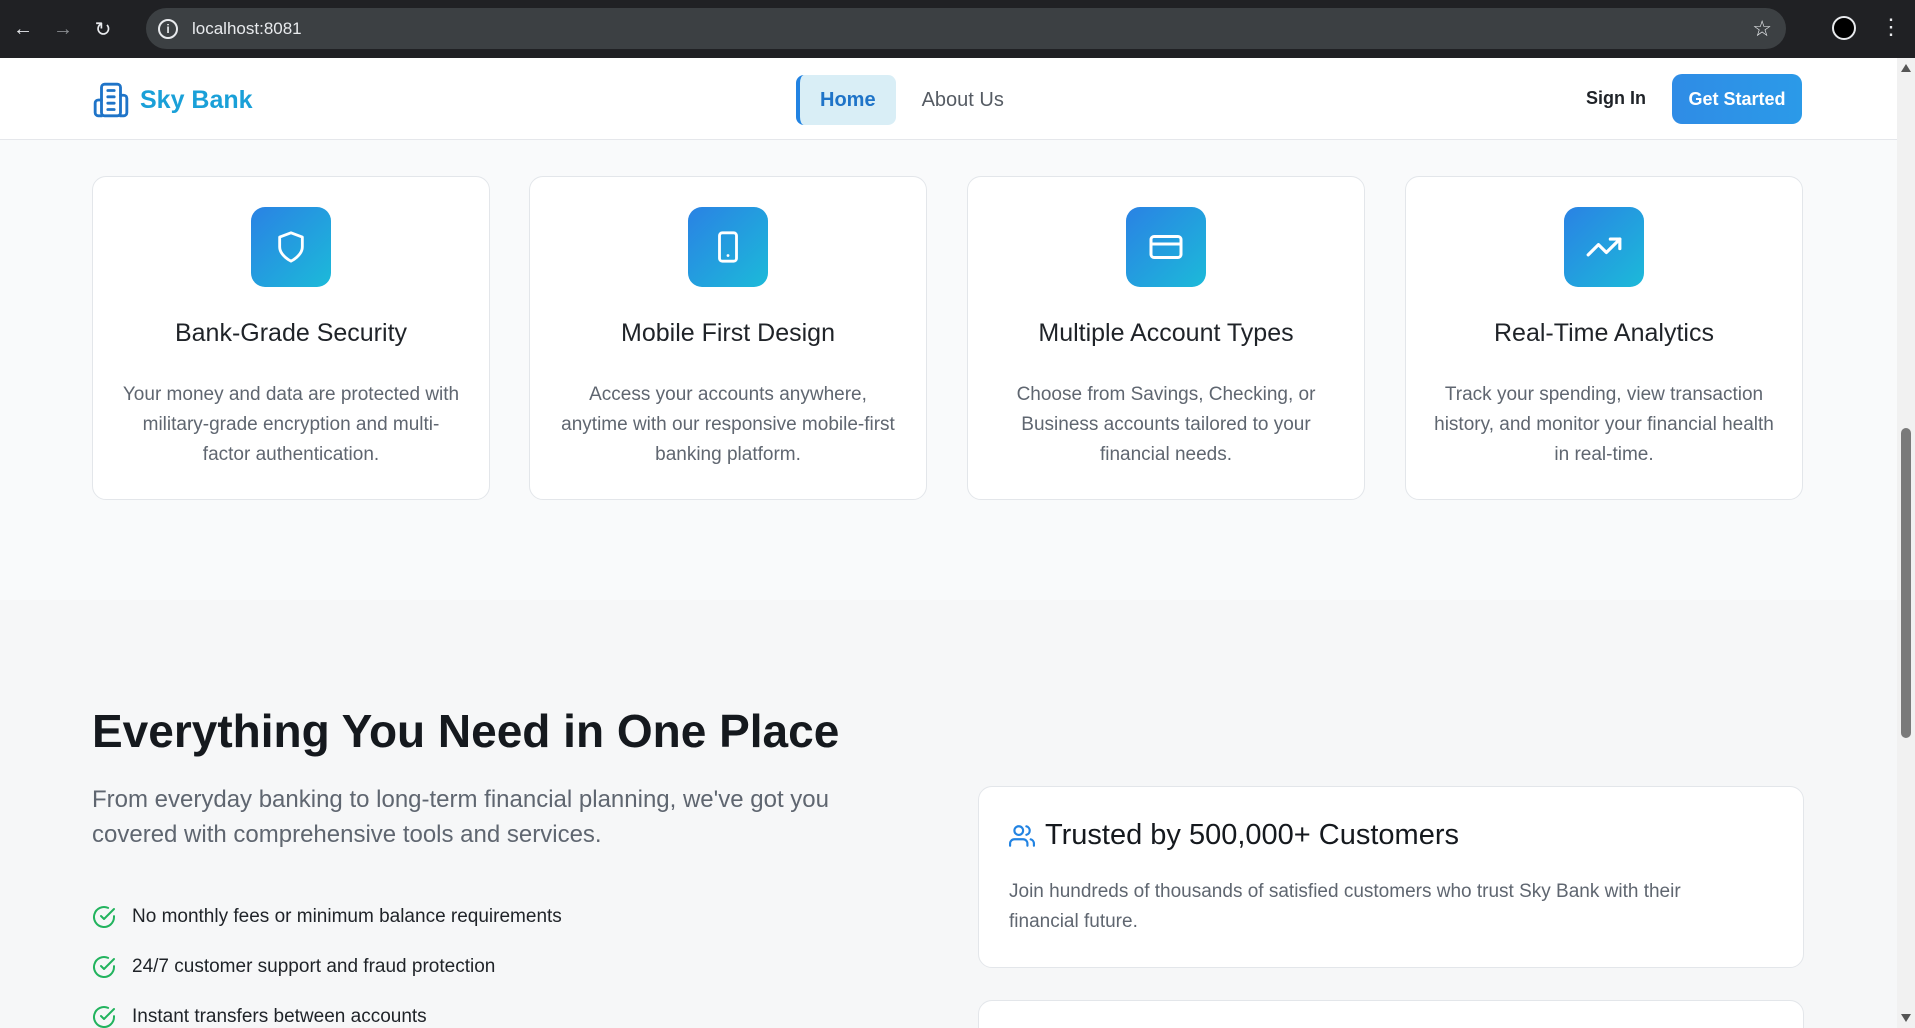 This screenshot has height=1028, width=1915. Describe the element at coordinates (63, 29) in the screenshot. I see `forward-icon: →` at that location.